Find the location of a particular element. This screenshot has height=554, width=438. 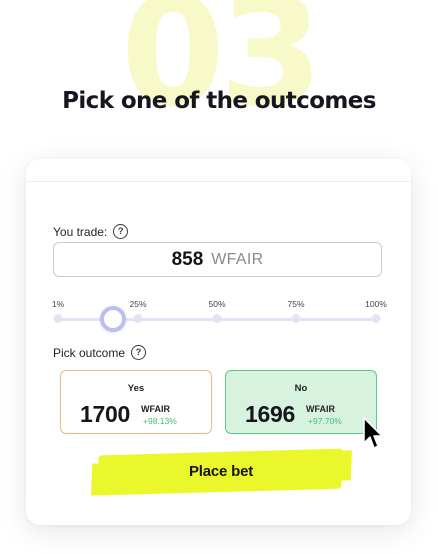

card-divider is located at coordinates (218, 181).